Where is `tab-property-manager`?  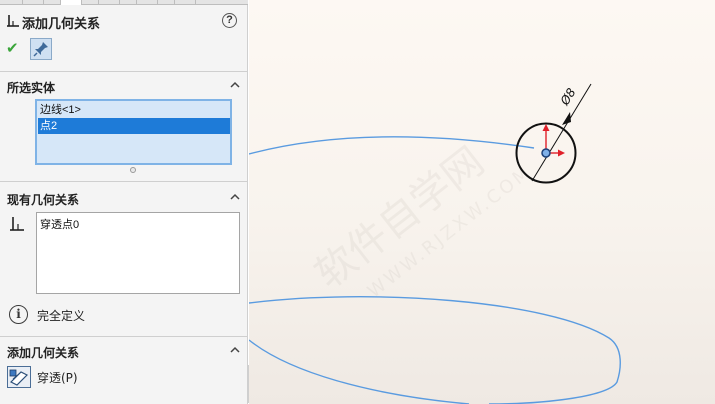
tab-property-manager is located at coordinates (71, 2).